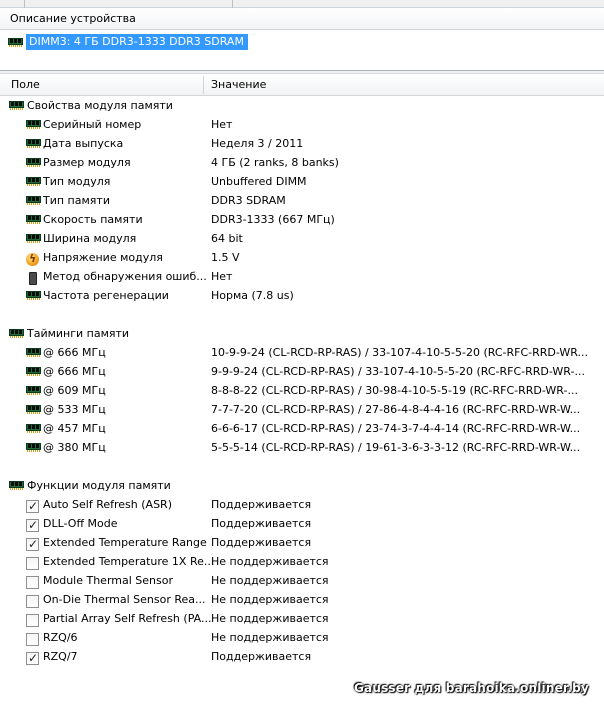 This screenshot has height=712, width=604. Describe the element at coordinates (108, 580) in the screenshot. I see `feature-label: Module Thermal Sensor` at that location.